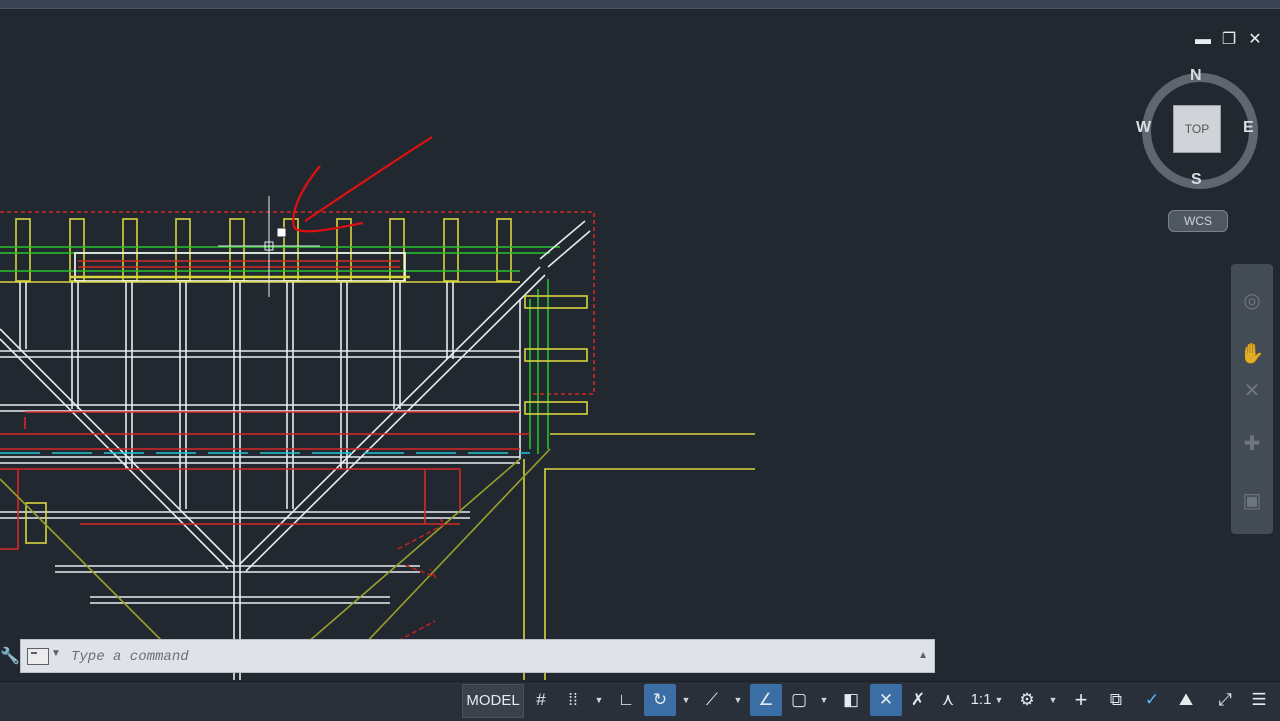 The width and height of the screenshot is (1280, 721). Describe the element at coordinates (738, 700) in the screenshot. I see `isodraft-dropdown: ▼` at that location.